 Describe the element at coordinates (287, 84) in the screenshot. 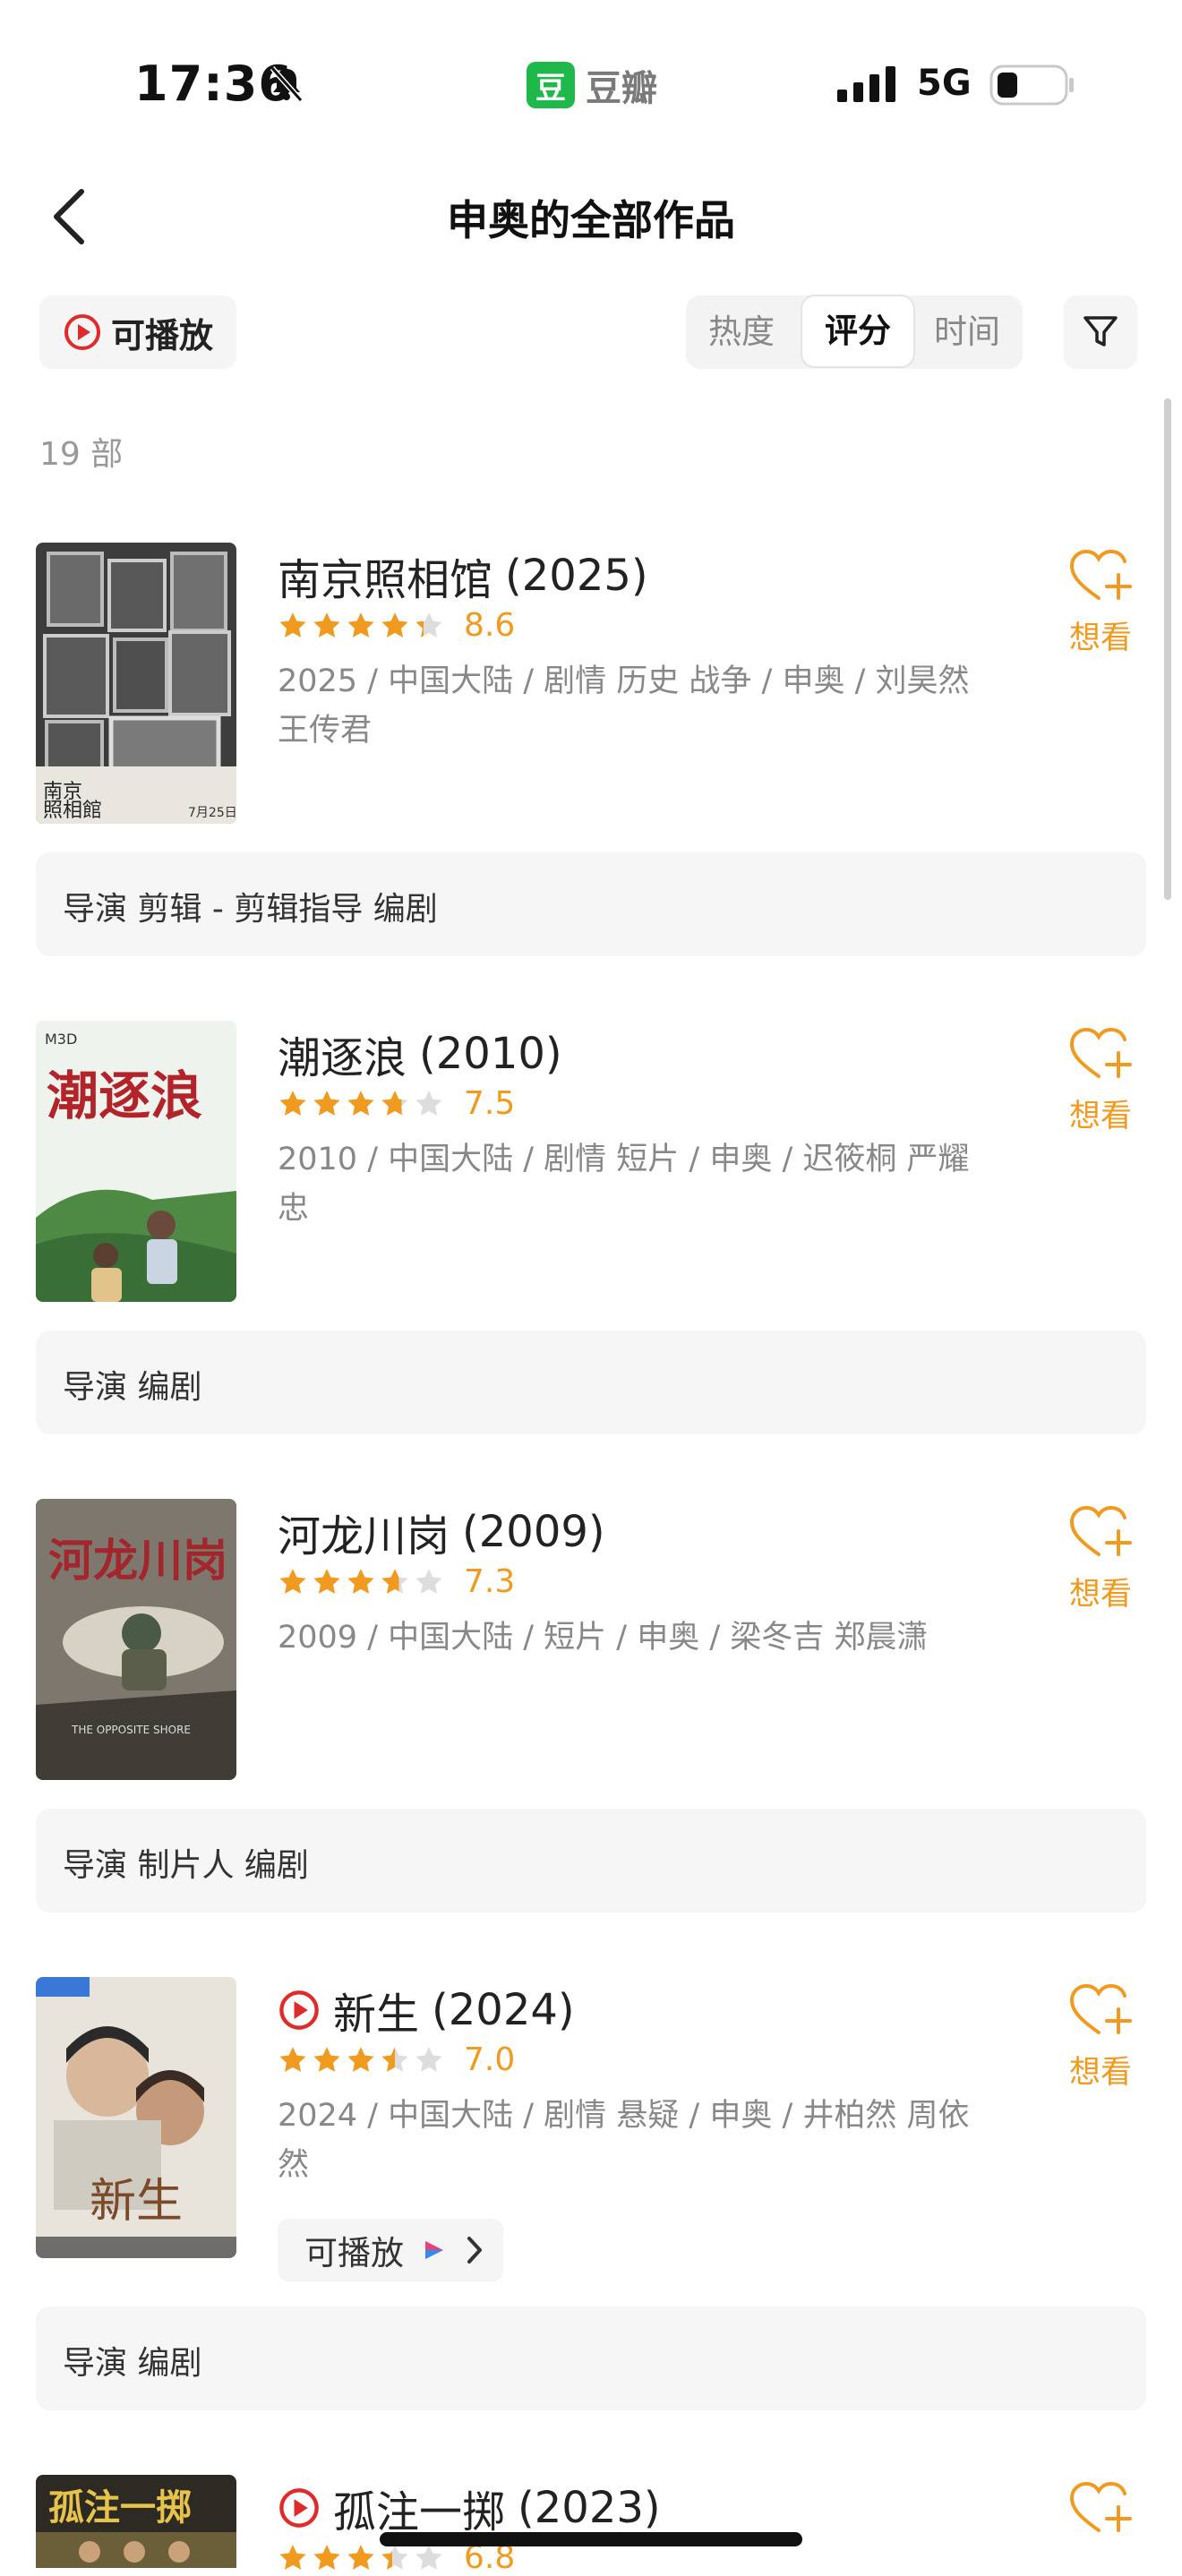

I see `bell-muted-icon` at that location.